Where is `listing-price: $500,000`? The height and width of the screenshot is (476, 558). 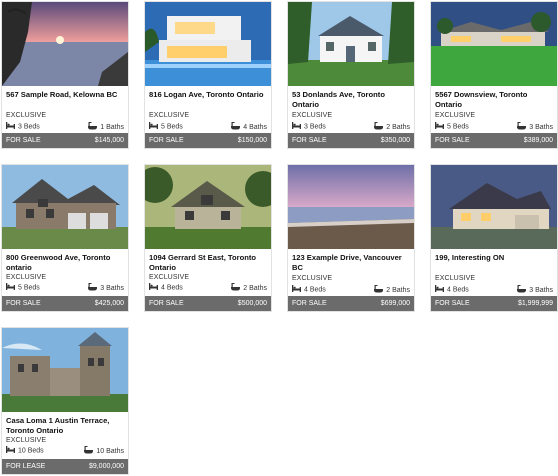
listing-price: $500,000 is located at coordinates (252, 303).